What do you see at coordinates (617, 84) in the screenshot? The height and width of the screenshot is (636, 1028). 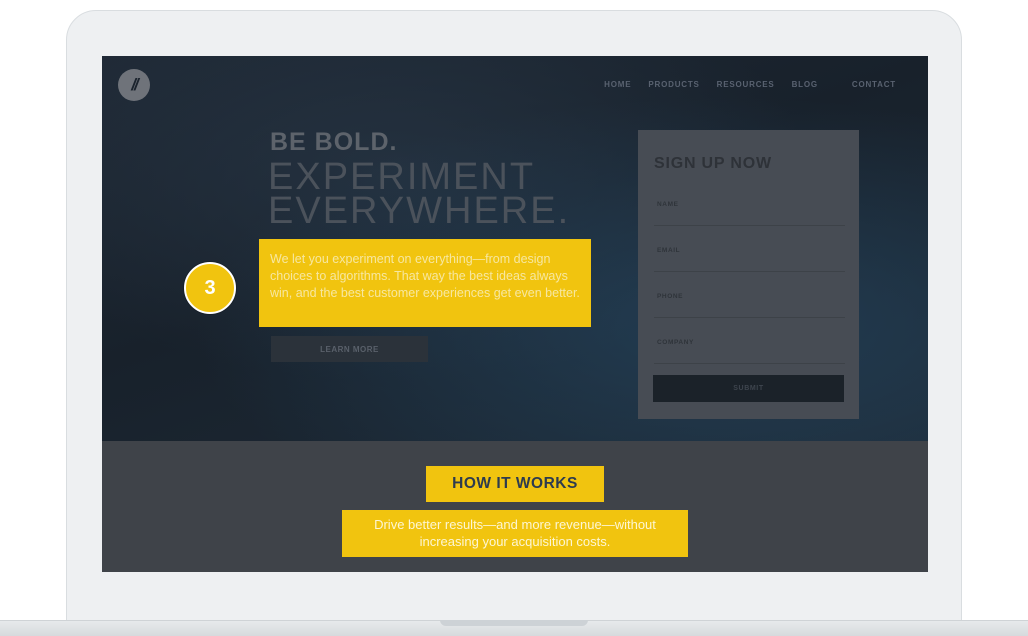 I see `nav-home: HOME` at bounding box center [617, 84].